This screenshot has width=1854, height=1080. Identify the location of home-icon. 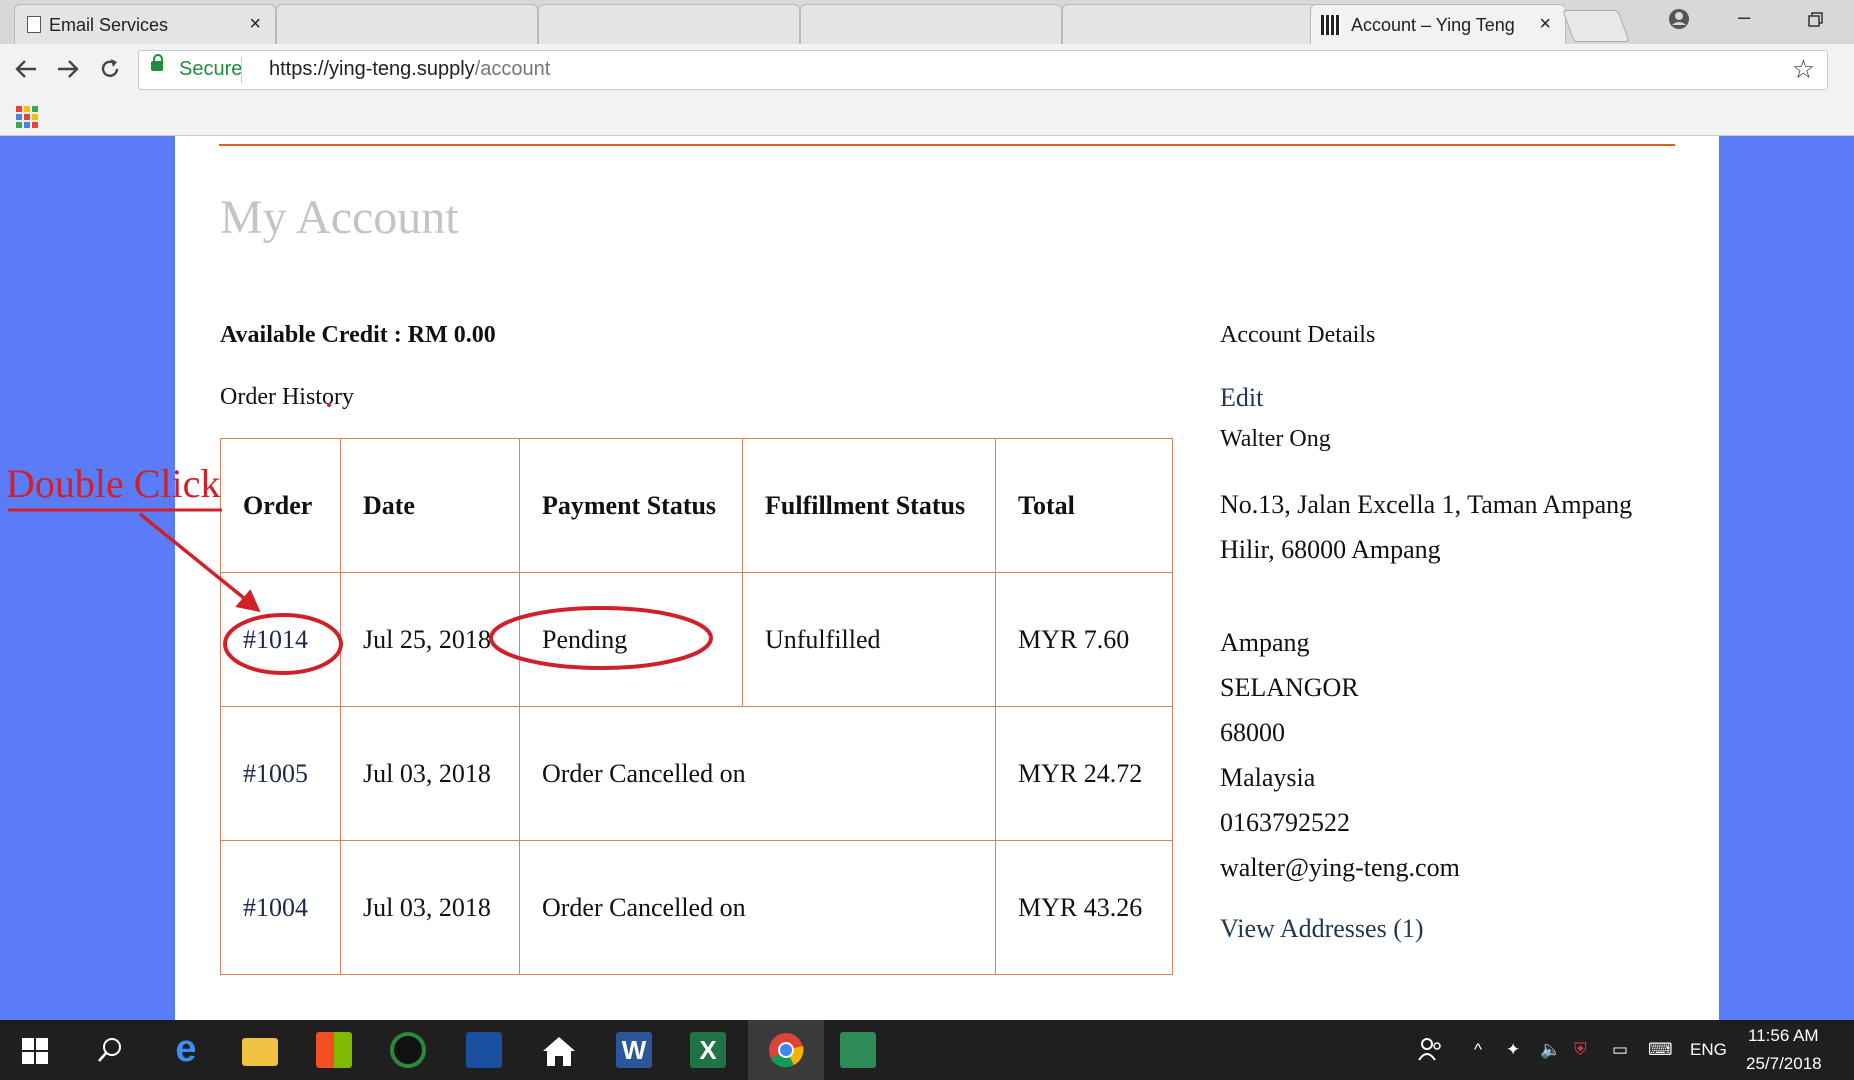
(559, 1051).